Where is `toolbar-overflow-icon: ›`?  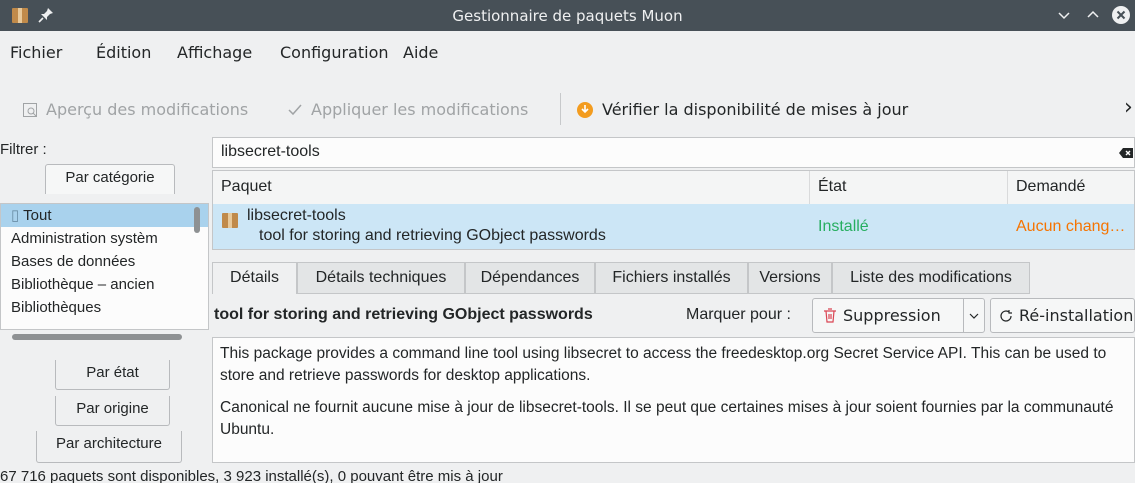
toolbar-overflow-icon: › is located at coordinates (1128, 107).